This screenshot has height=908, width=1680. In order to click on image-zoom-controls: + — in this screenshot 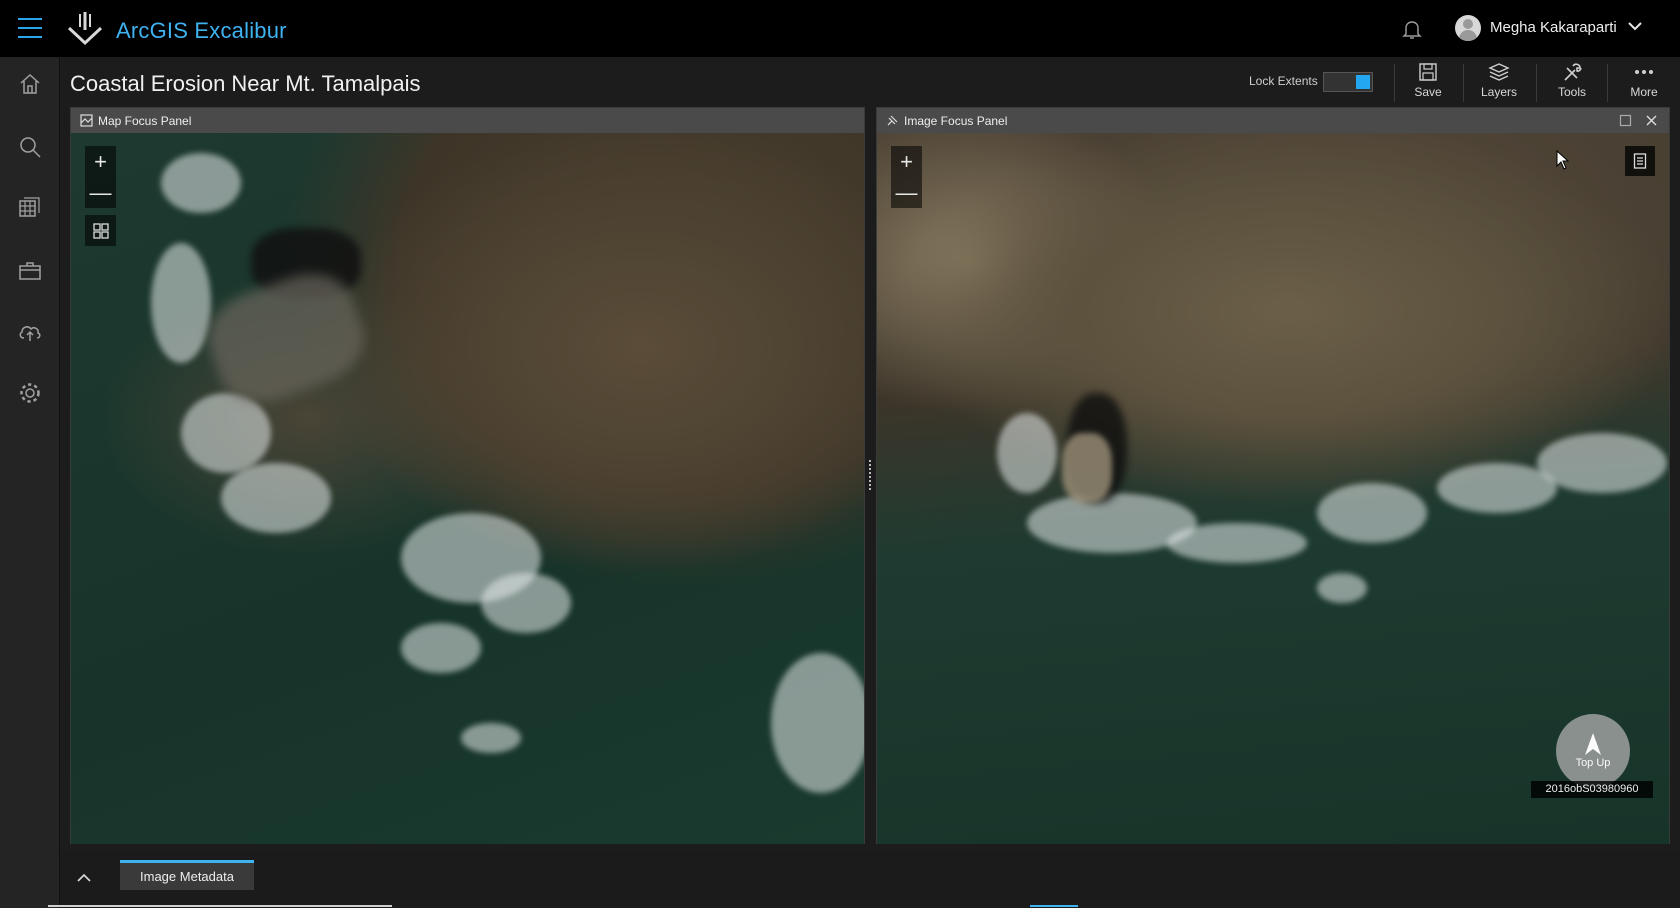, I will do `click(906, 177)`.